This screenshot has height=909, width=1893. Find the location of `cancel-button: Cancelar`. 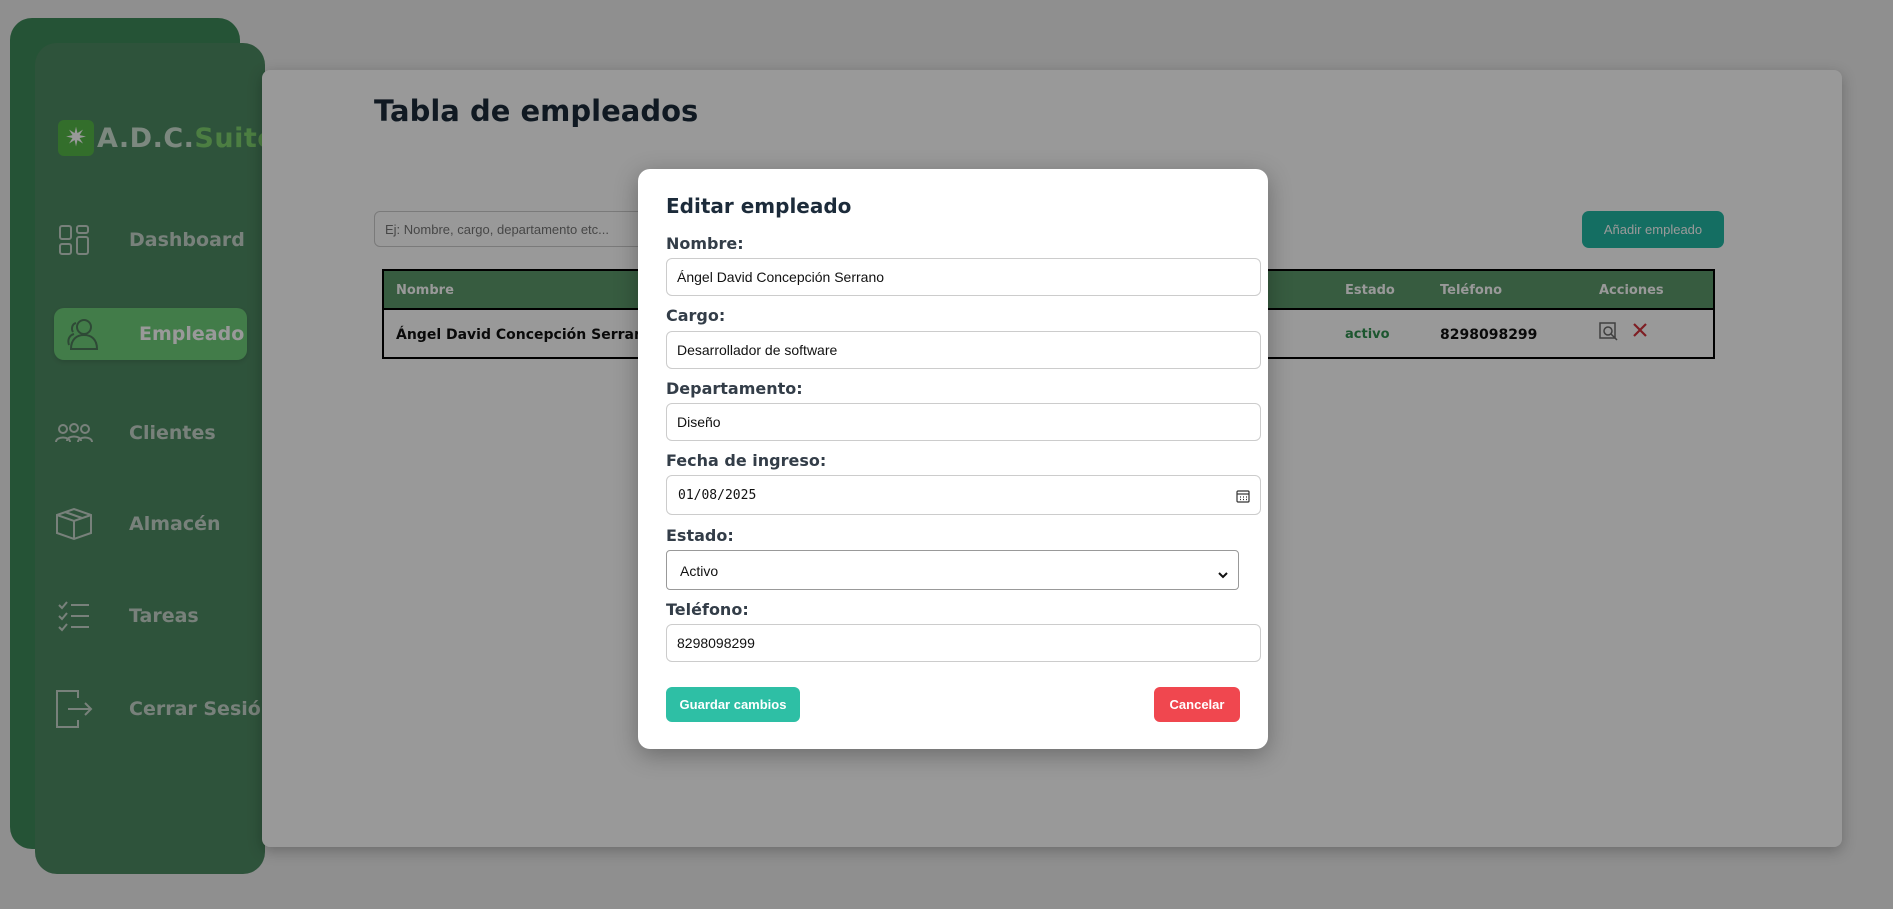

cancel-button: Cancelar is located at coordinates (1197, 704).